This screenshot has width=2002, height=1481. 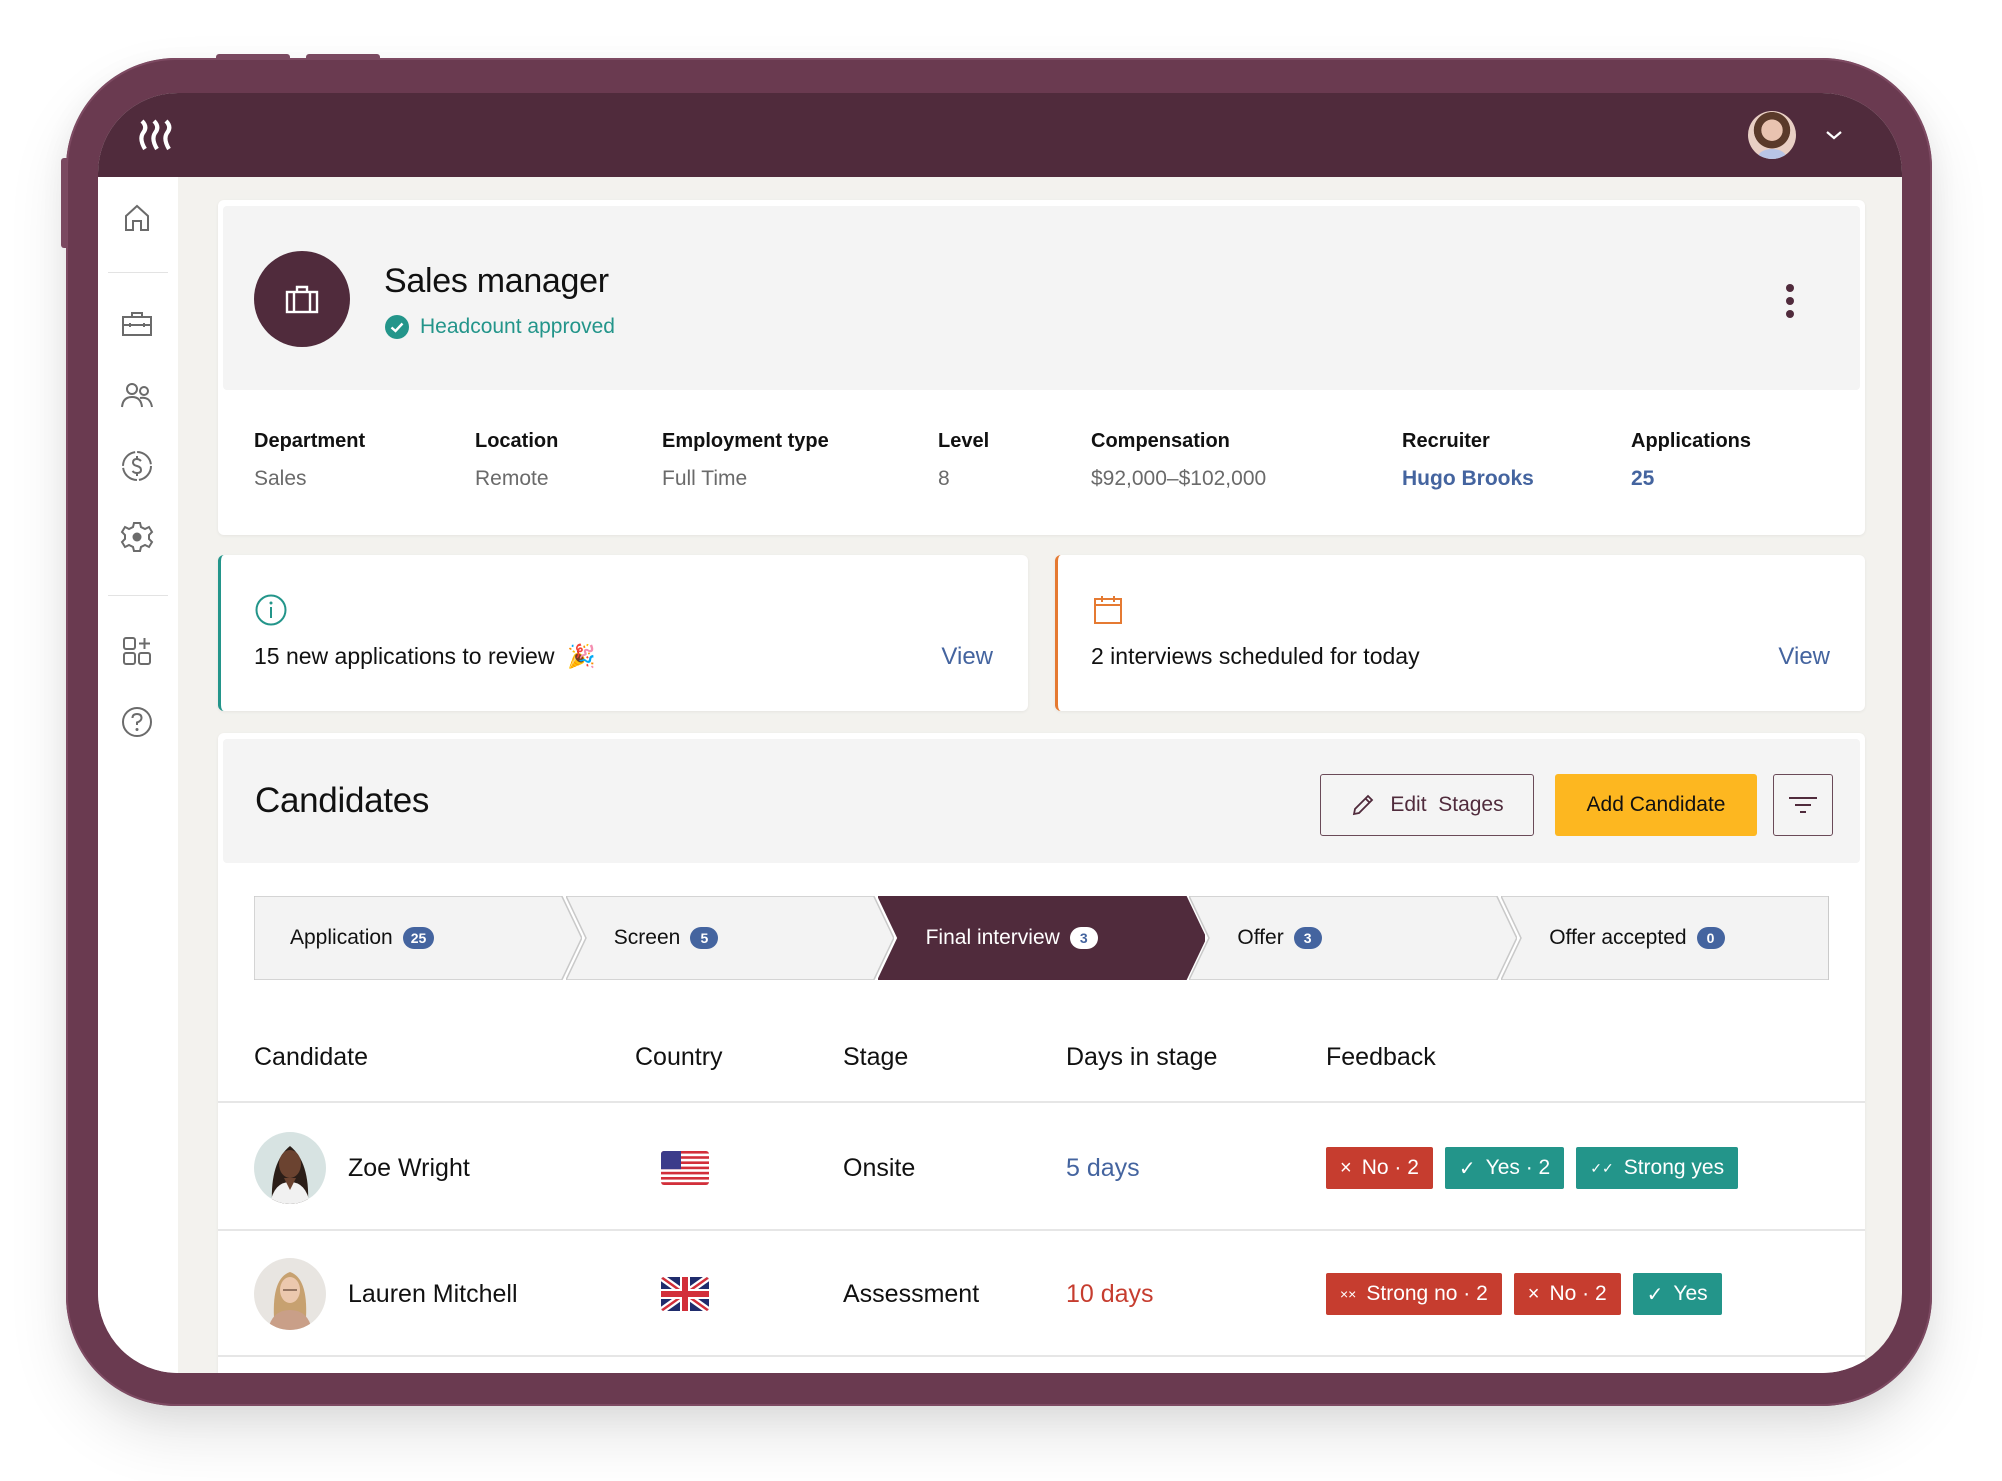 I want to click on meta-level: Level 8, so click(x=963, y=460).